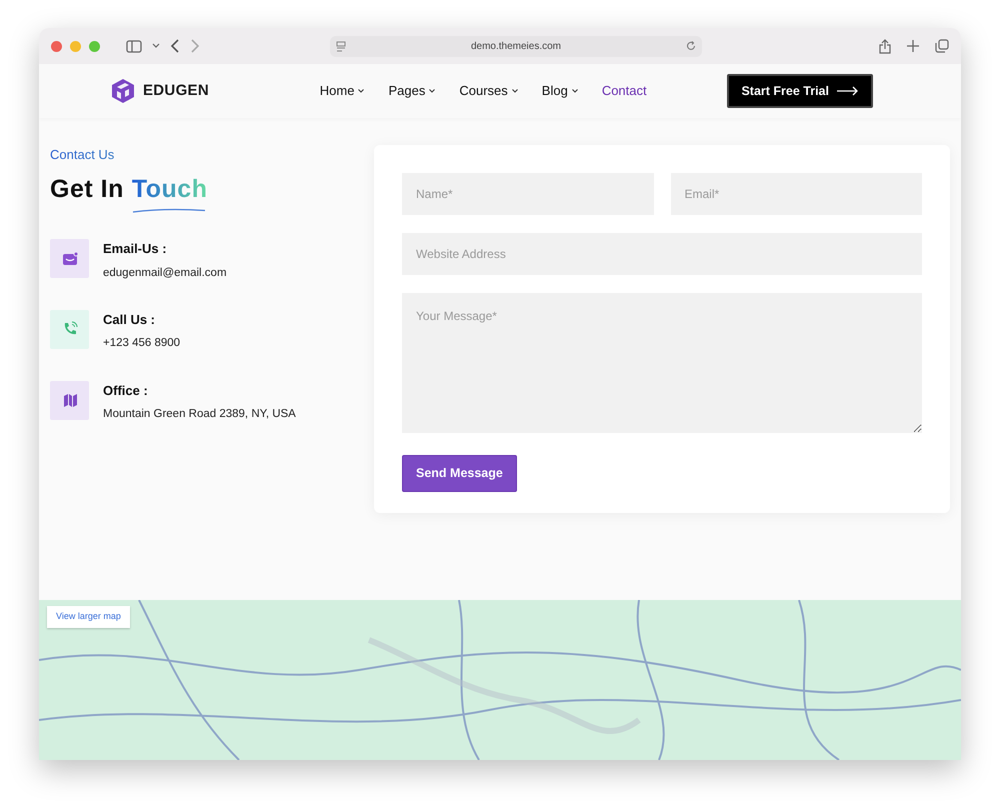 This screenshot has width=1000, height=811. I want to click on message-field: Your Message*, so click(662, 363).